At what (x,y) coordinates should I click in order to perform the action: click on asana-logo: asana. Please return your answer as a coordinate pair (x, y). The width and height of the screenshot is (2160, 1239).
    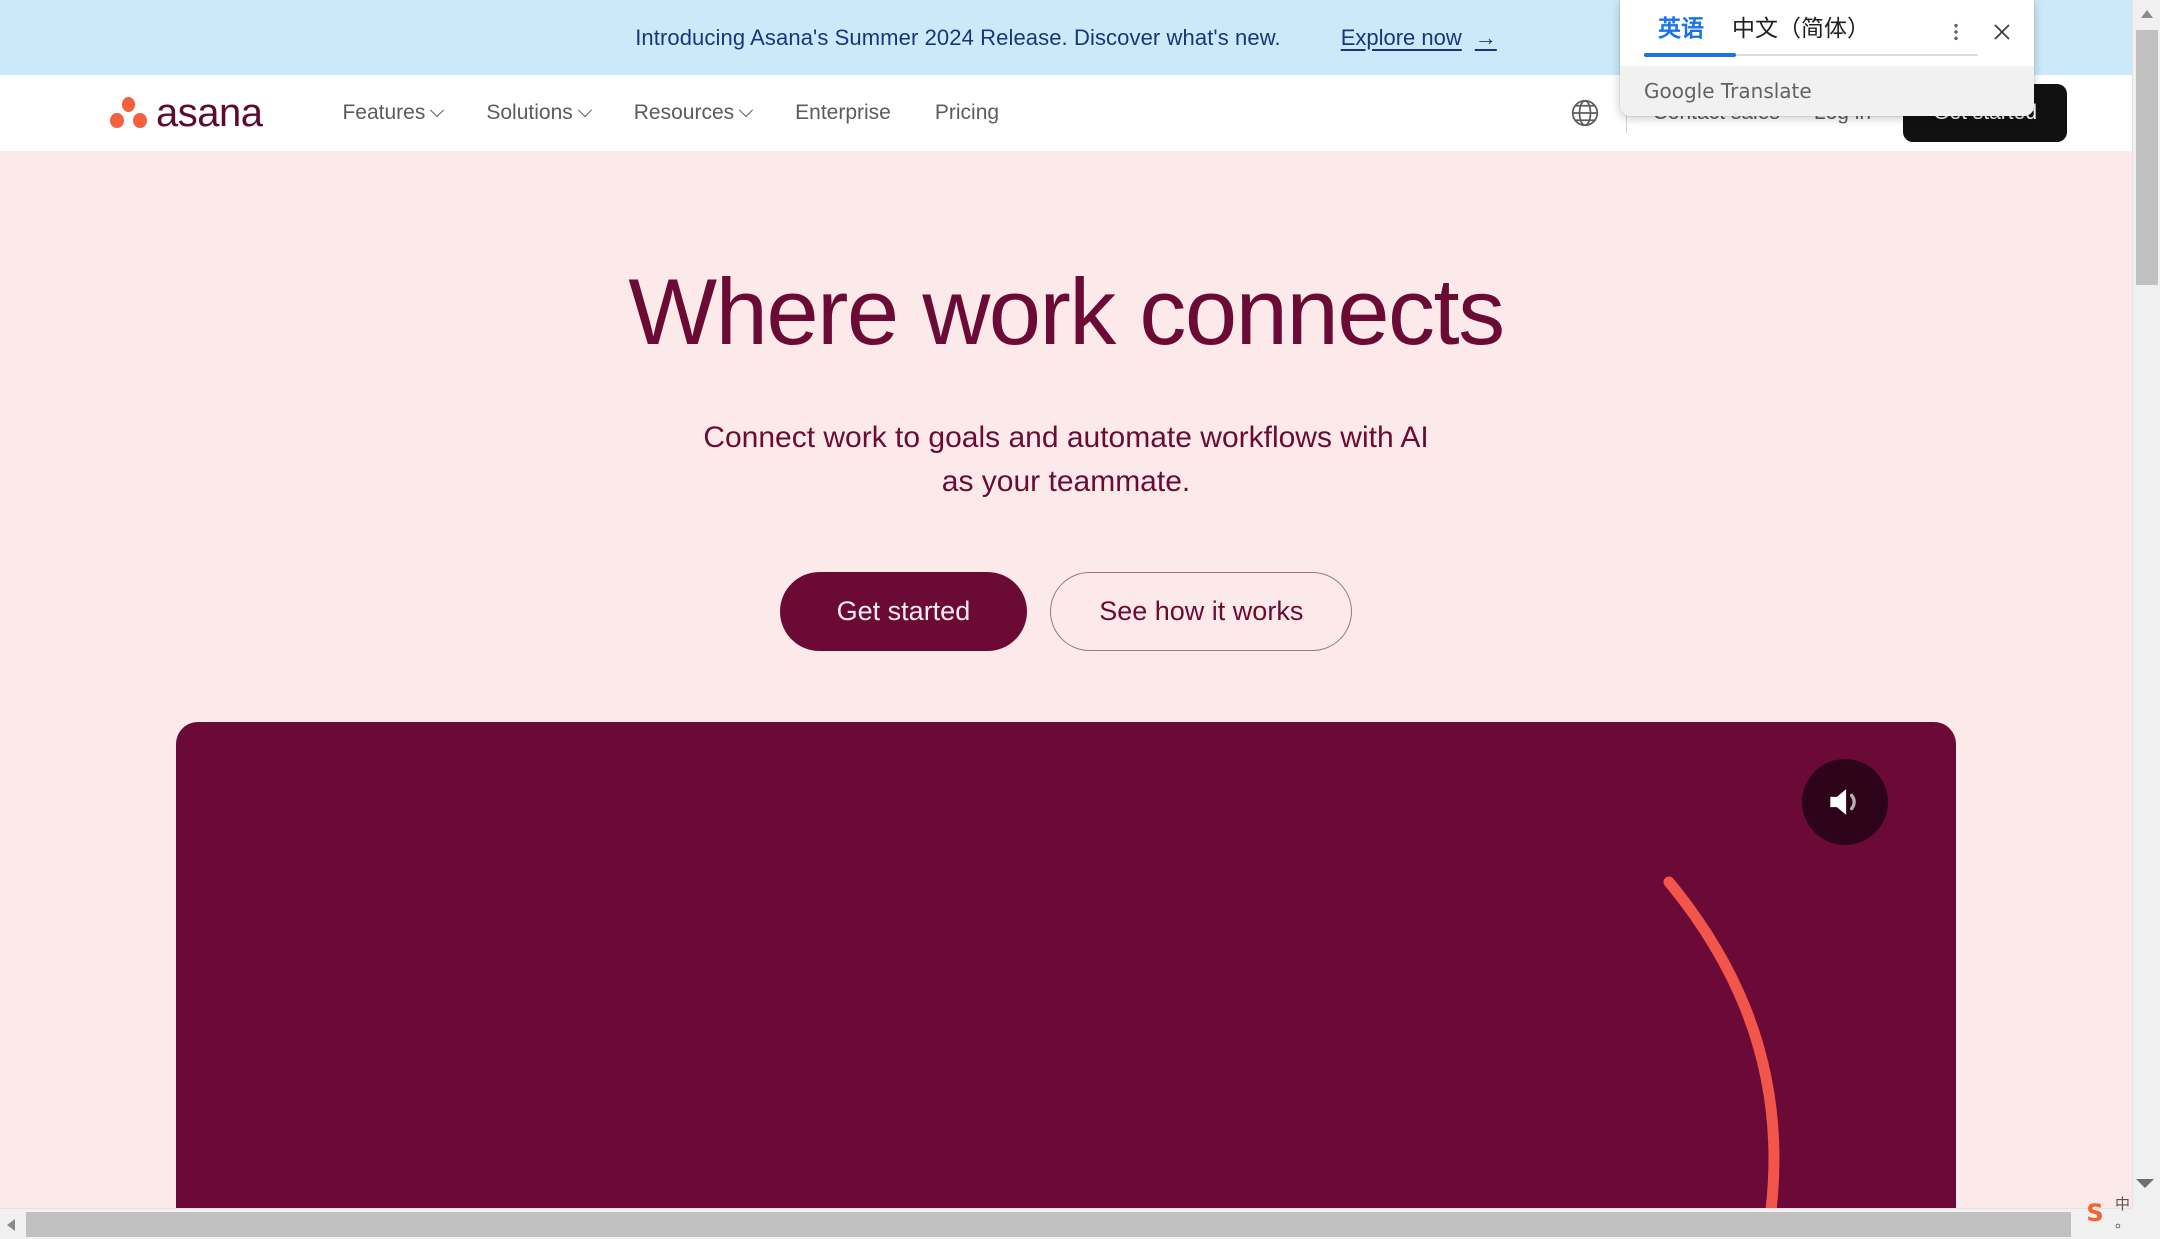
    Looking at the image, I should click on (186, 113).